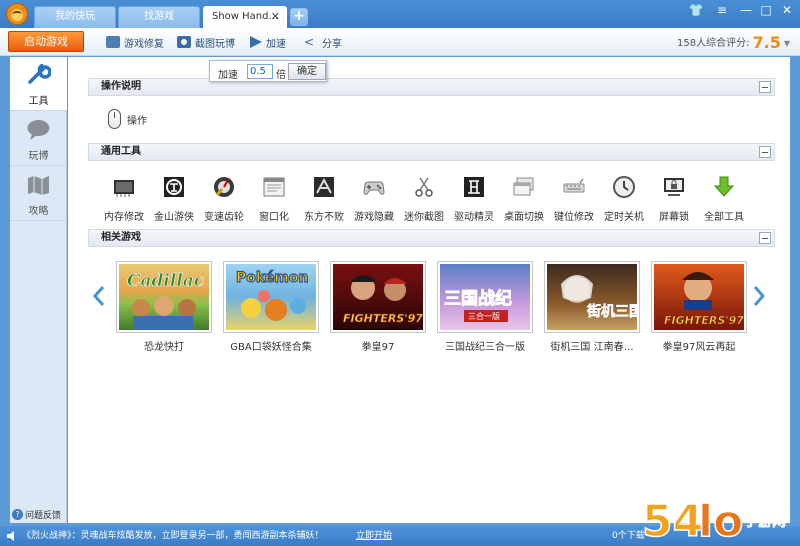 This screenshot has height=546, width=800. Describe the element at coordinates (173, 536) in the screenshot. I see `status-message: 《烈火战神》：灵魂战车炫酷发放，立即登录另一部，勇闯西游副本杀辅妖！` at that location.